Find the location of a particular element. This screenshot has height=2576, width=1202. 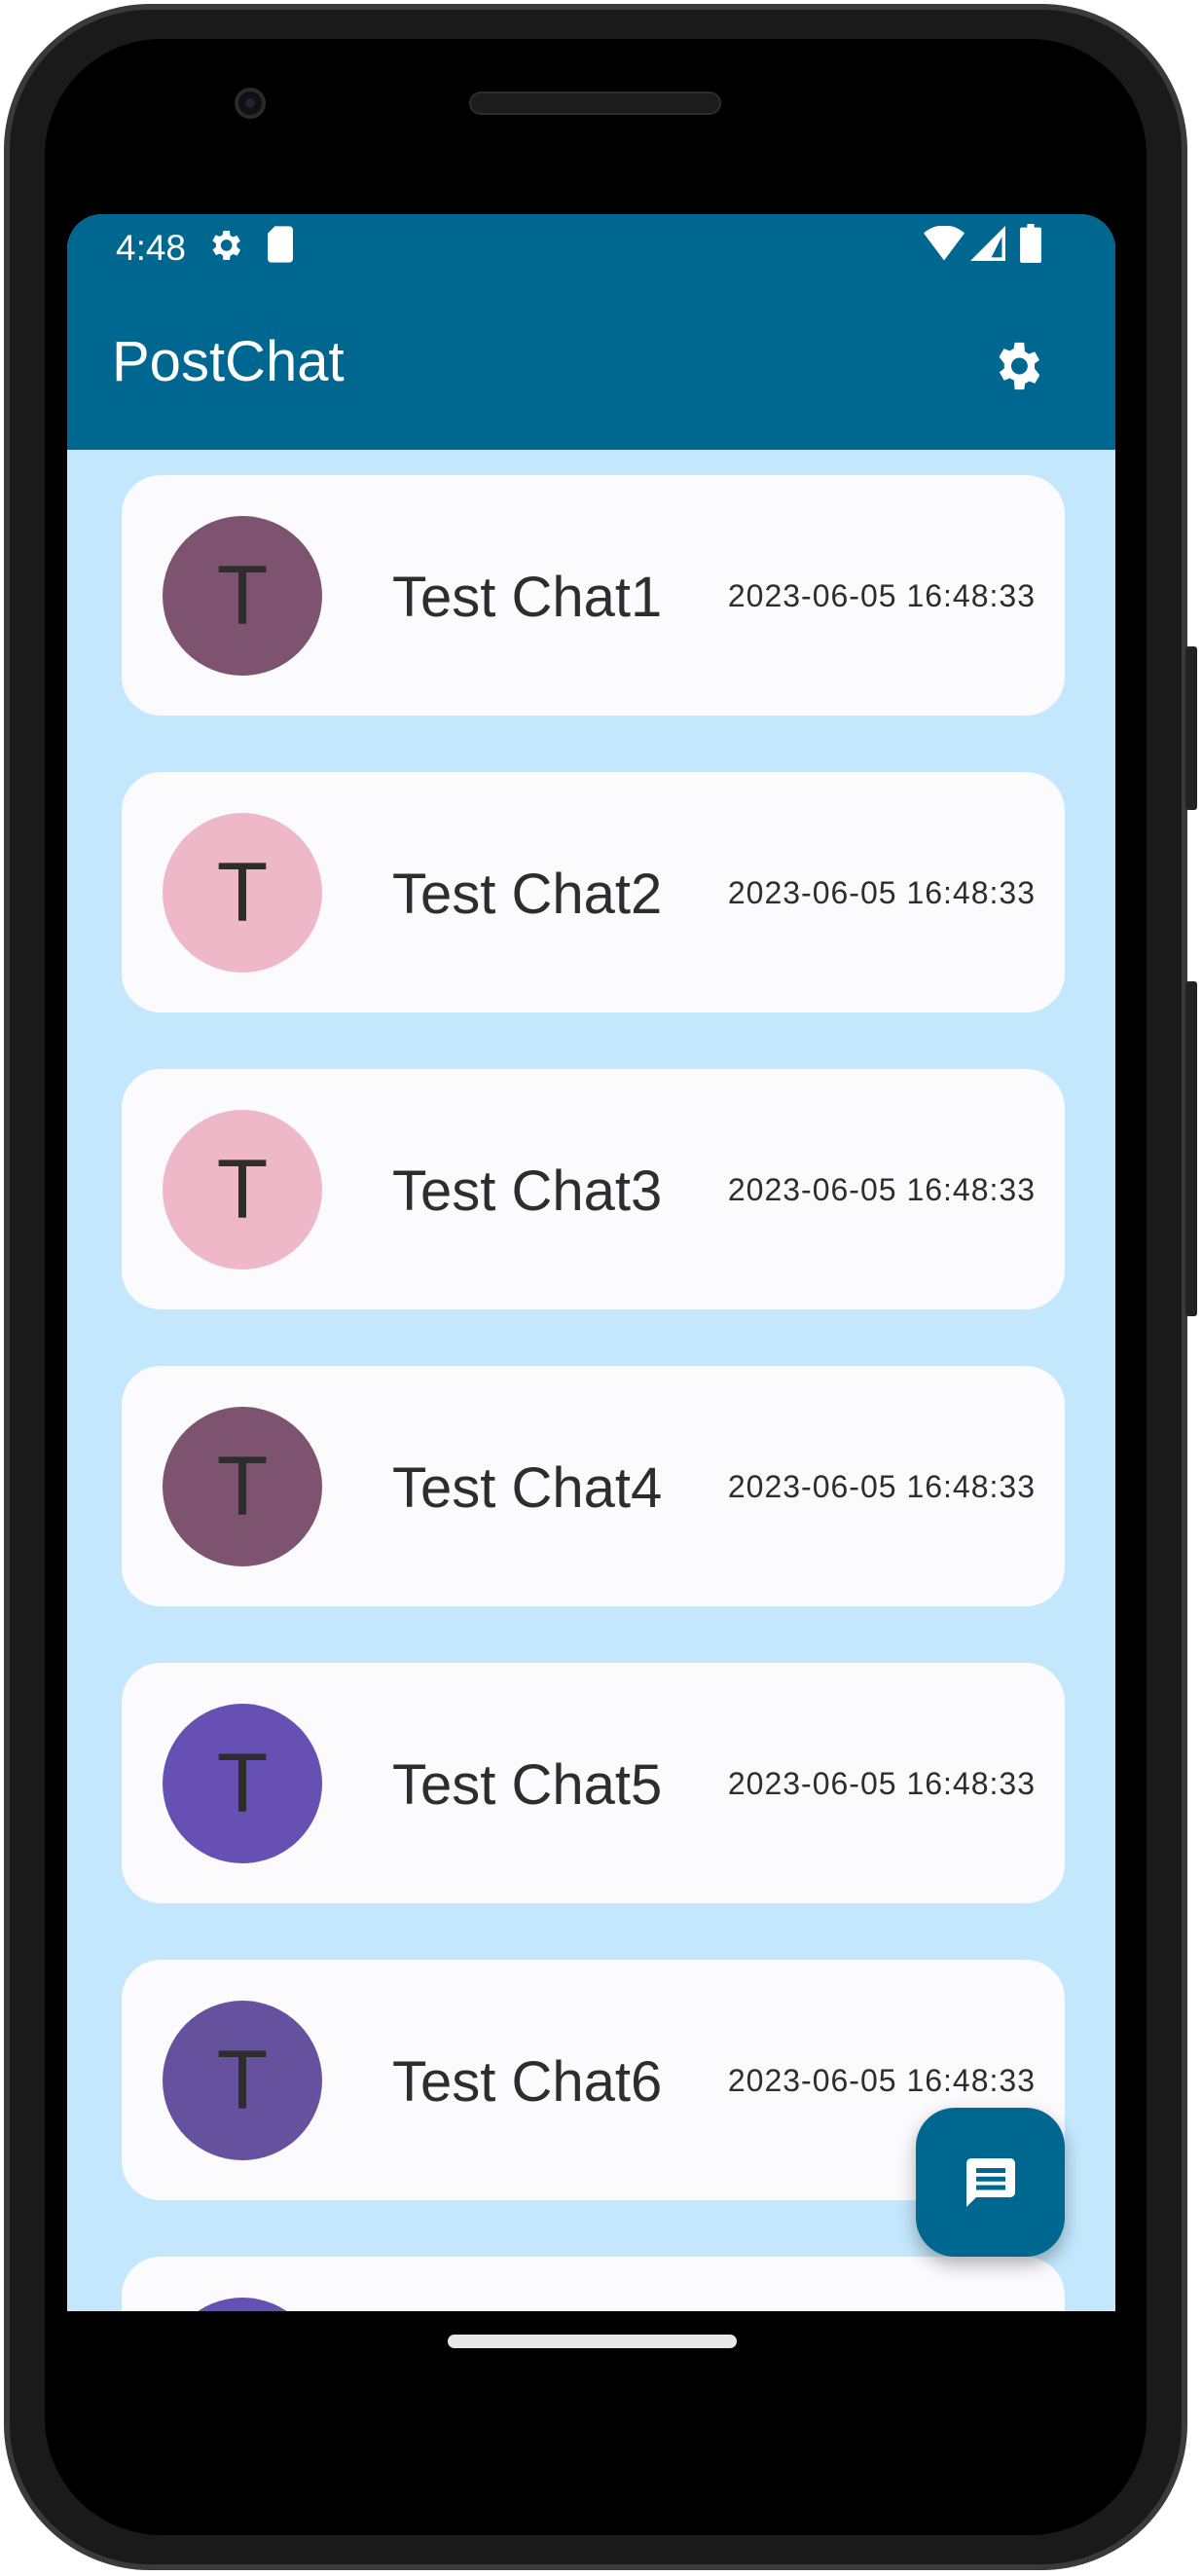

chat-name: Test Chat6 is located at coordinates (527, 2082).